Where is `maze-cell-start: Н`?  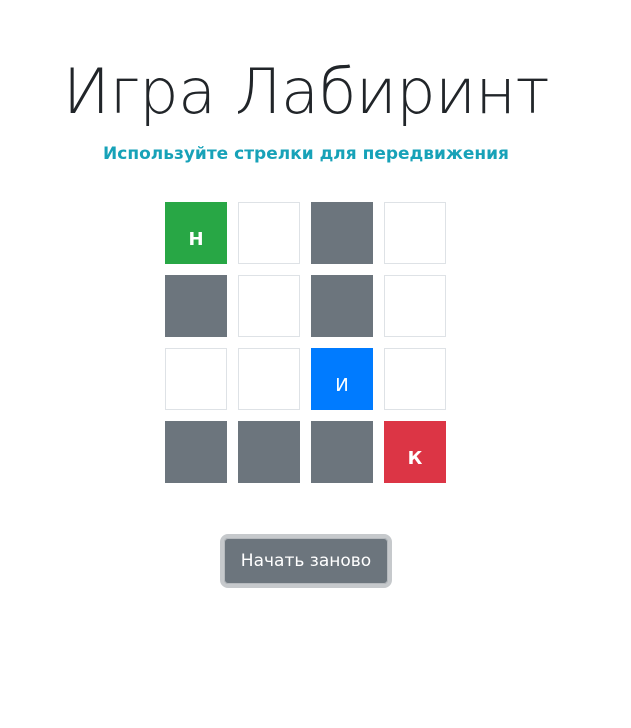
maze-cell-start: Н is located at coordinates (196, 233).